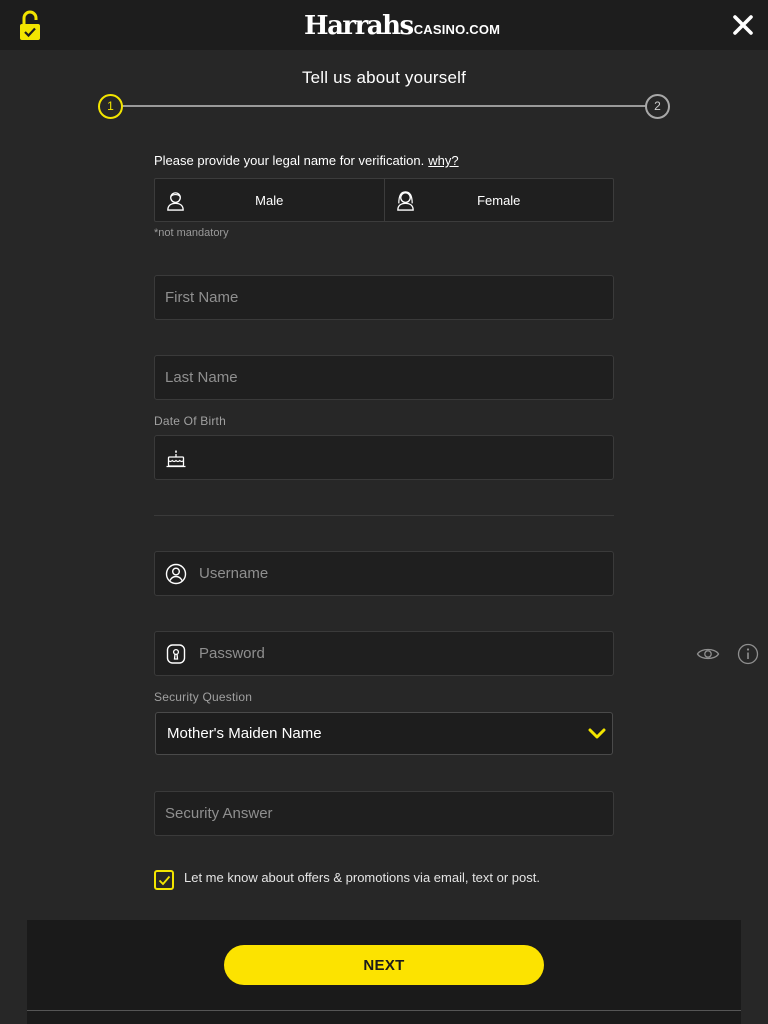 This screenshot has height=1024, width=768. Describe the element at coordinates (743, 25) in the screenshot. I see `close-icon` at that location.